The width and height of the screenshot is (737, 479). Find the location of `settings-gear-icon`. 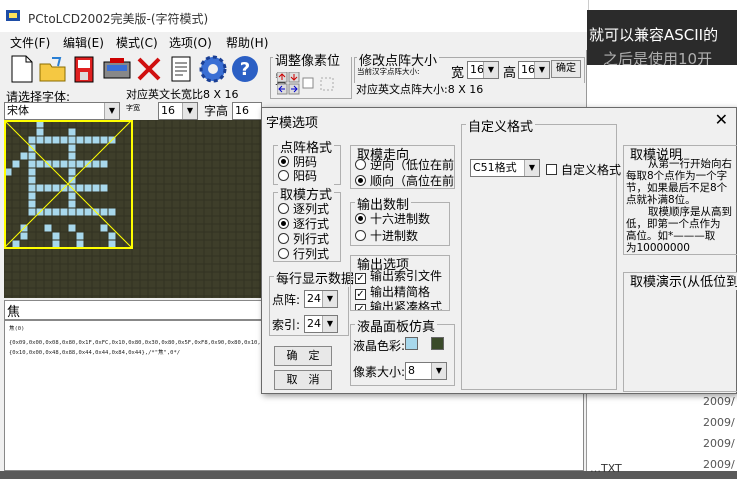

settings-gear-icon is located at coordinates (213, 69).